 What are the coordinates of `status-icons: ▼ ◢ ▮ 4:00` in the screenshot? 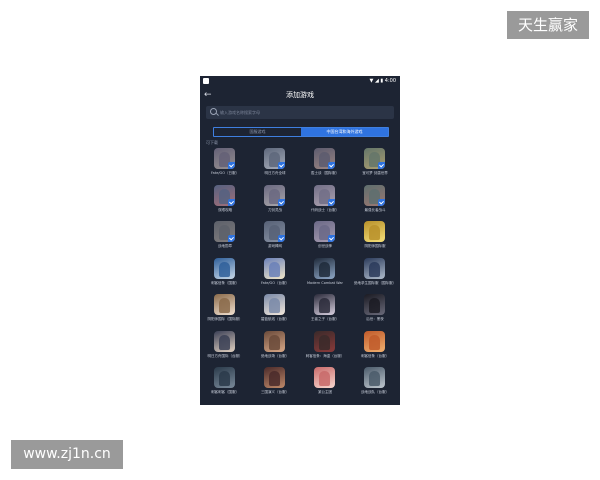 It's located at (383, 81).